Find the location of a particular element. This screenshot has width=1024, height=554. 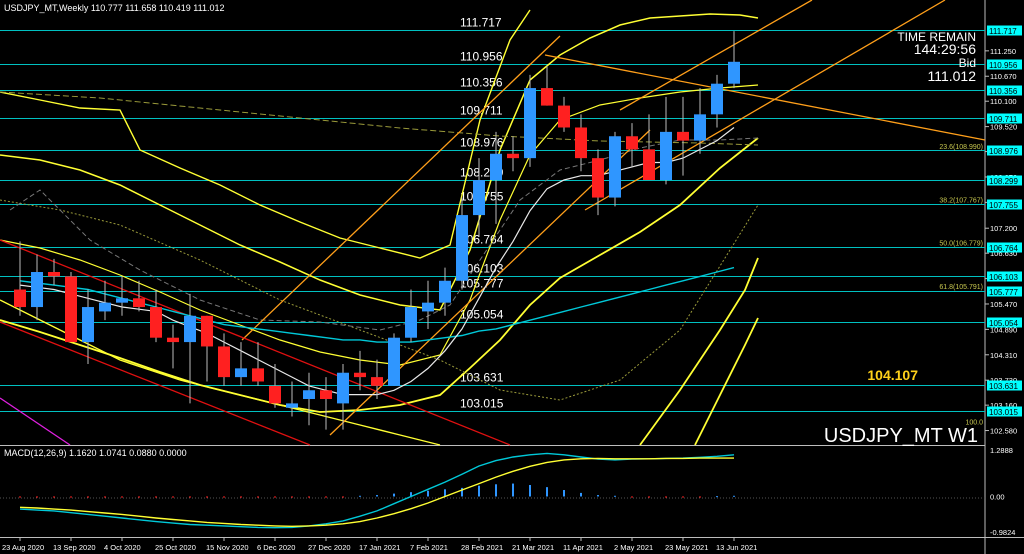

level-price-box-text: 108.976 is located at coordinates (1003, 151).